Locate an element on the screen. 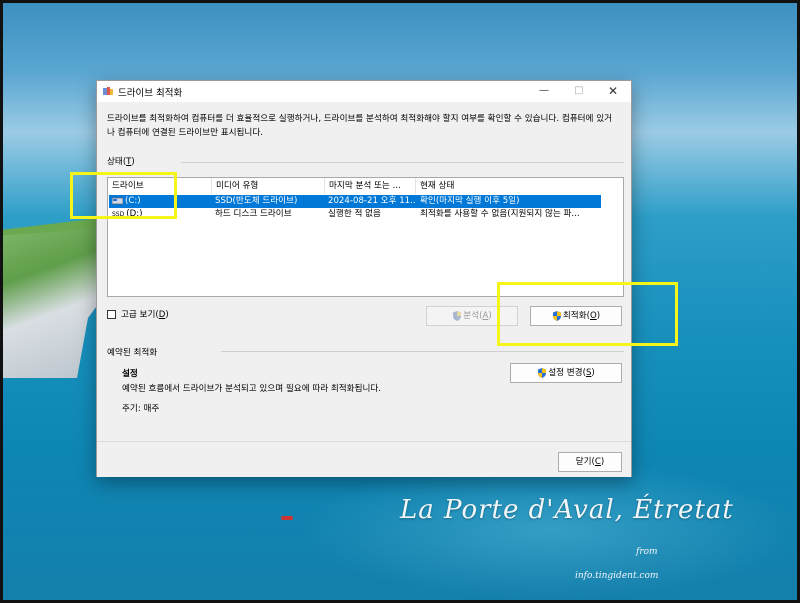 The width and height of the screenshot is (800, 603). wallpaper-caption: La Porte d'Aval, Étretat is located at coordinates (567, 510).